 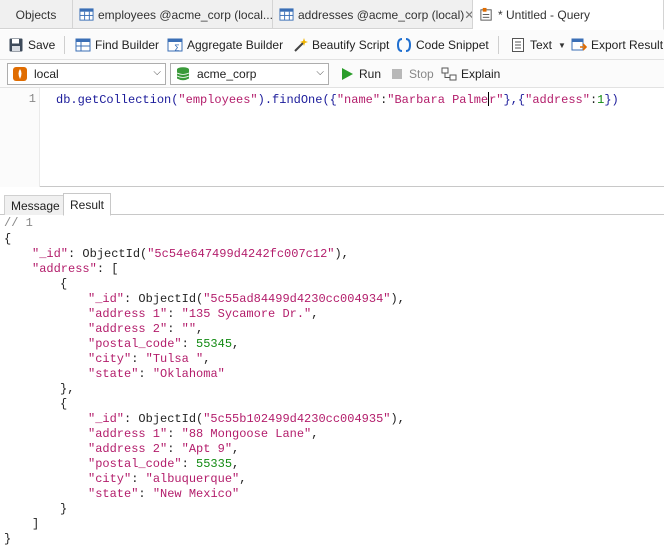 I want to click on connection-select: local ⌵, so click(x=86, y=74).